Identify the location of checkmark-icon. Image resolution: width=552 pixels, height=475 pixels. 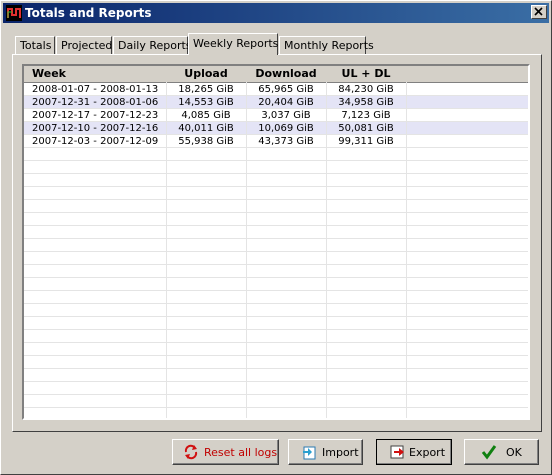
(489, 452).